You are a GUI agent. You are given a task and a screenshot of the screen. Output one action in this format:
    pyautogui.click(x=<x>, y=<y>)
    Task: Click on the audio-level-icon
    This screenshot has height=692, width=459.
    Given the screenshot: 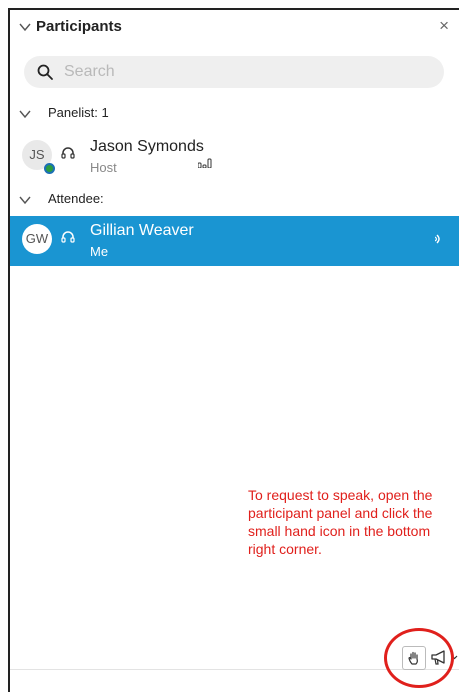 What is the action you would take?
    pyautogui.click(x=205, y=163)
    